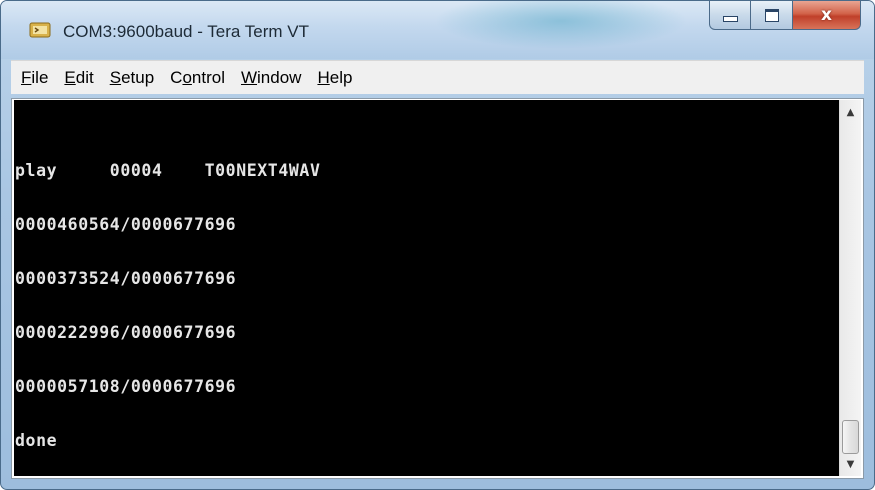  I want to click on terminal-line: done, so click(36, 440).